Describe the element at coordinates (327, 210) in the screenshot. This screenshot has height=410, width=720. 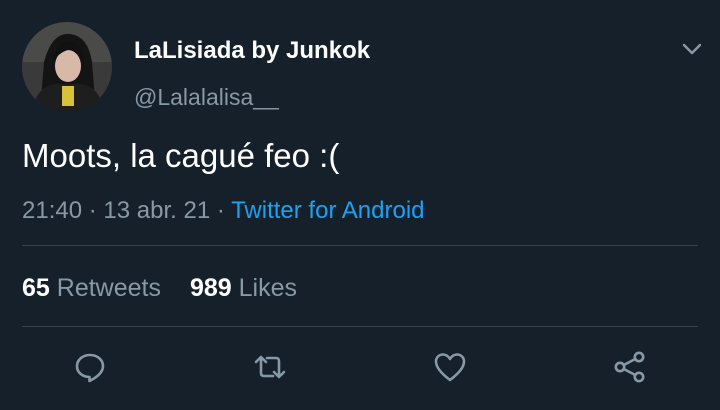
I see `tweet-source-link: Twitter for Android` at that location.